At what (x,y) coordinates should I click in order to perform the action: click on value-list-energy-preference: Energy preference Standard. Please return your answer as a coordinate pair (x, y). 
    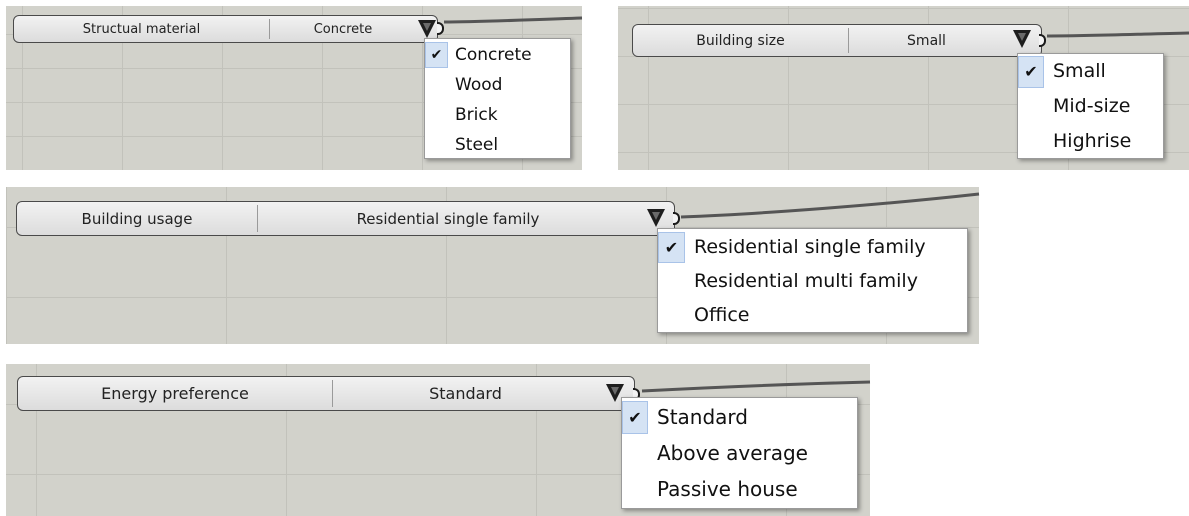
    Looking at the image, I should click on (326, 393).